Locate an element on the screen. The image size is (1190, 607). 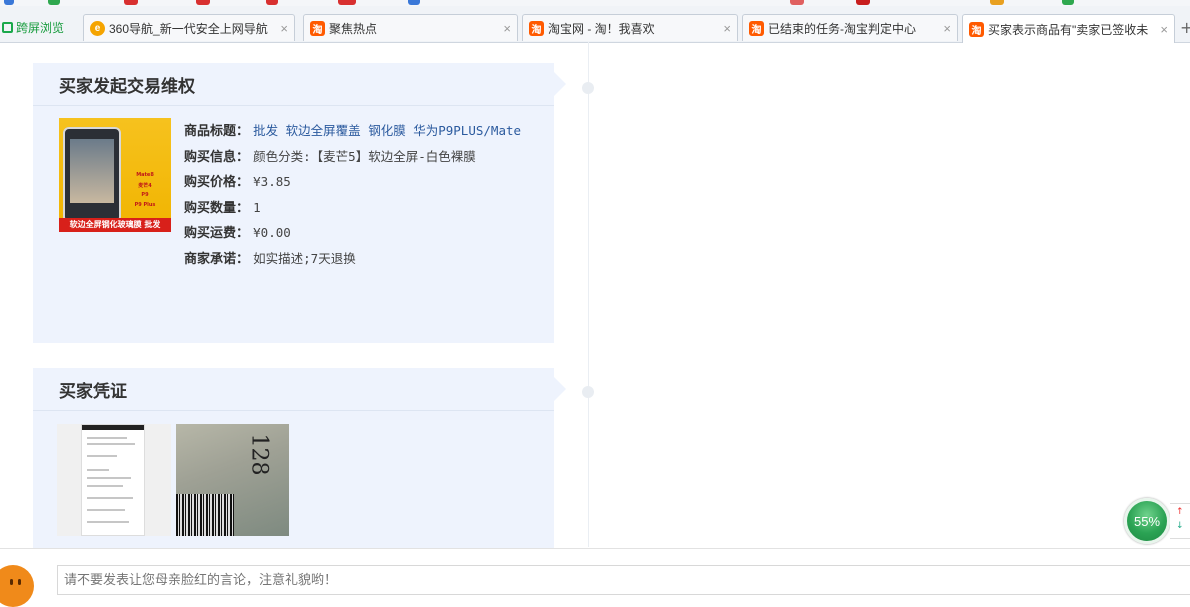
field-value: ¥3.85 is located at coordinates (272, 181).